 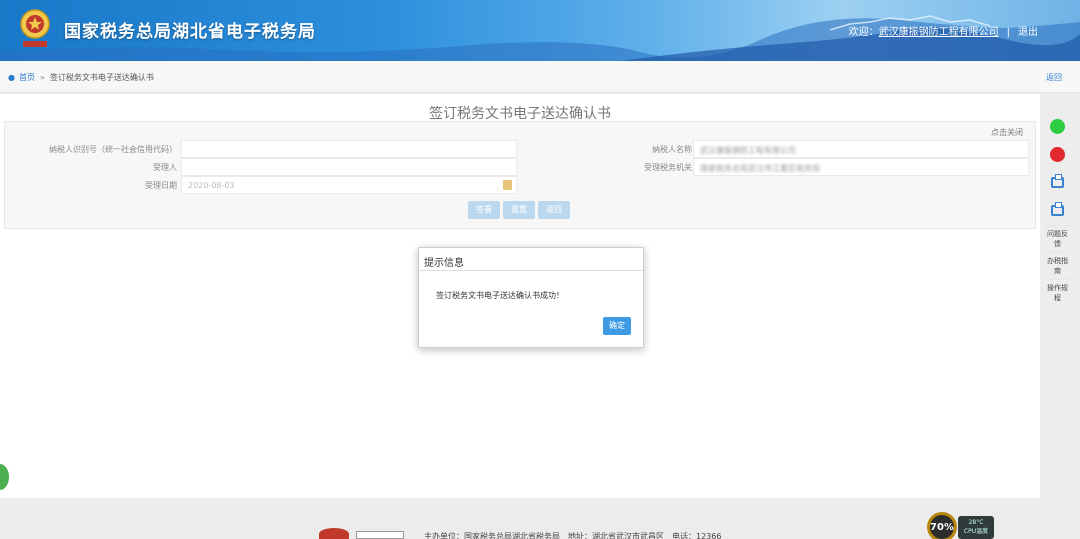 What do you see at coordinates (531, 259) in the screenshot?
I see `dialog-title: 提示信息` at bounding box center [531, 259].